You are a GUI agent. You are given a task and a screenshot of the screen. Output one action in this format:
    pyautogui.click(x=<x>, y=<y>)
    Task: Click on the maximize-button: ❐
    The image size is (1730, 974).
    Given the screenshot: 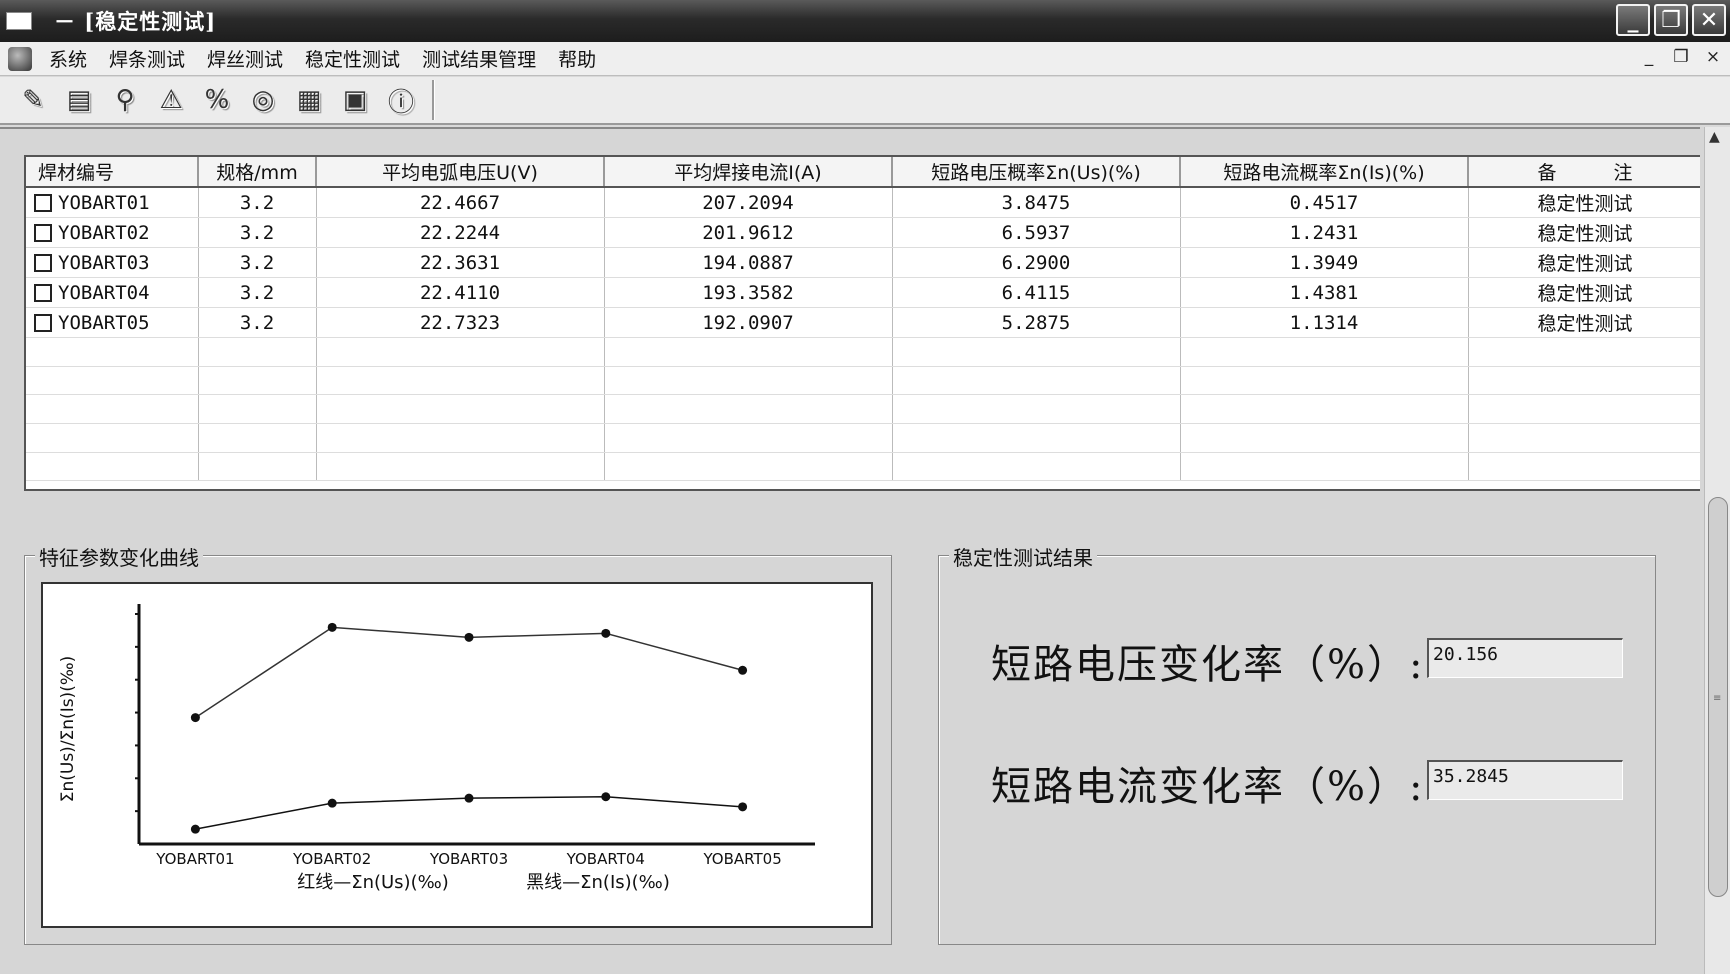 What is the action you would take?
    pyautogui.click(x=1671, y=20)
    